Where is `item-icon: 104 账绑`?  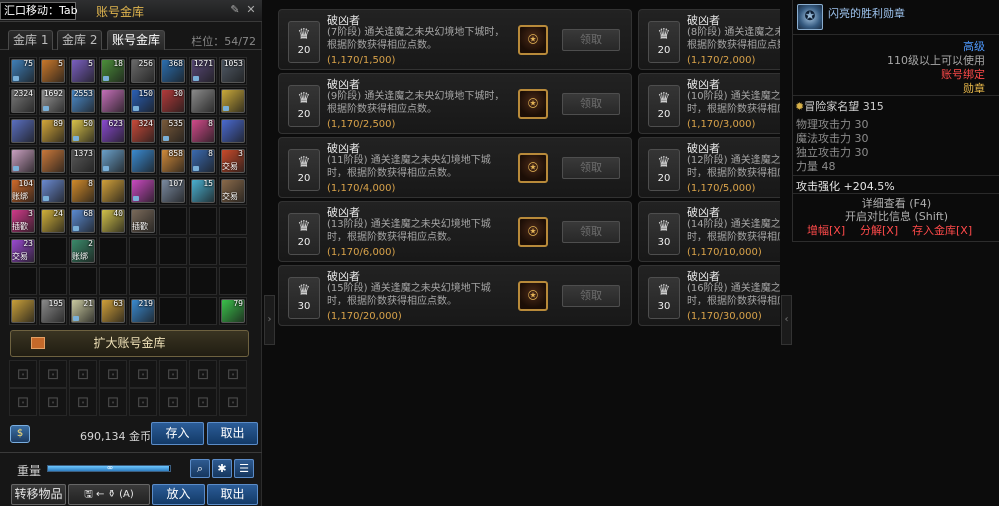 item-icon: 104 账绑 is located at coordinates (23, 191).